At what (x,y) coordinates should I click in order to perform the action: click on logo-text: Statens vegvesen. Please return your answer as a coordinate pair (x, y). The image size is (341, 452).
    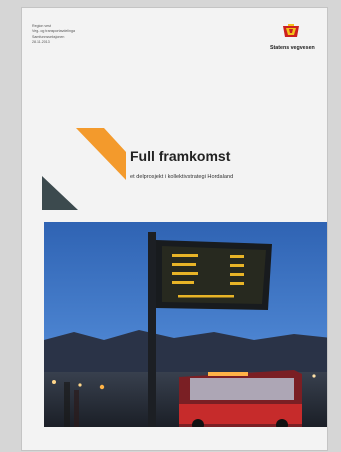
    Looking at the image, I should click on (292, 48).